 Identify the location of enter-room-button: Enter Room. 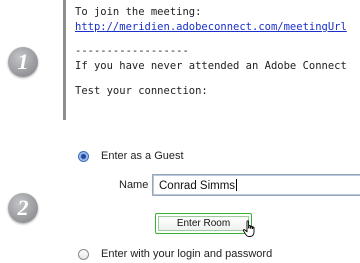
(203, 223).